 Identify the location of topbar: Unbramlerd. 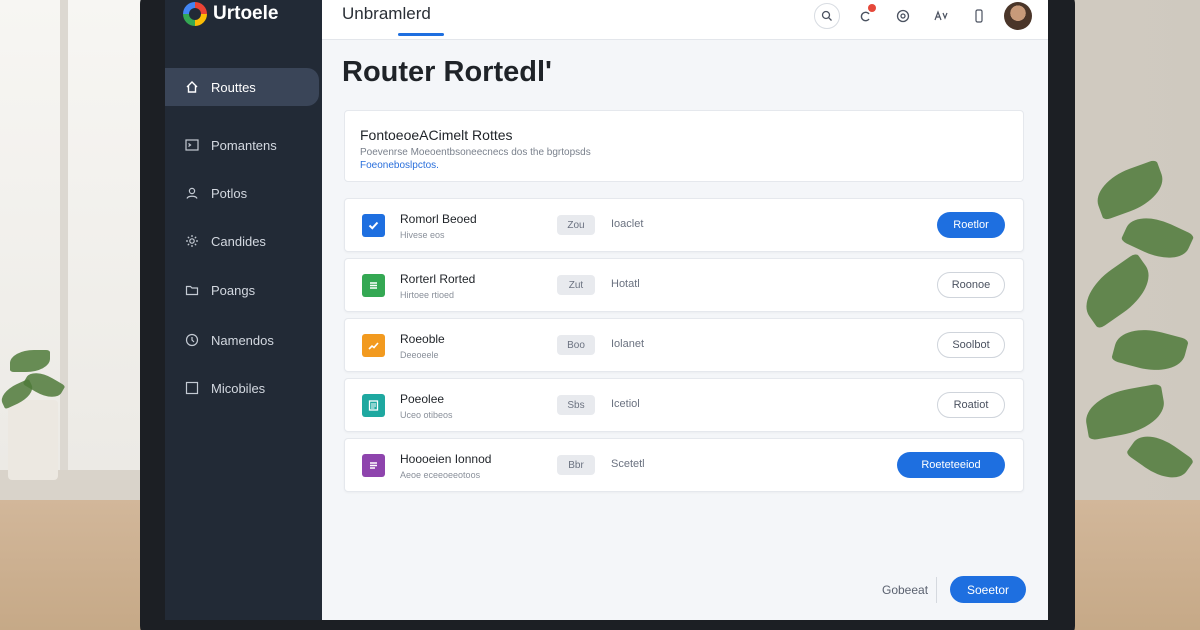
(685, 20).